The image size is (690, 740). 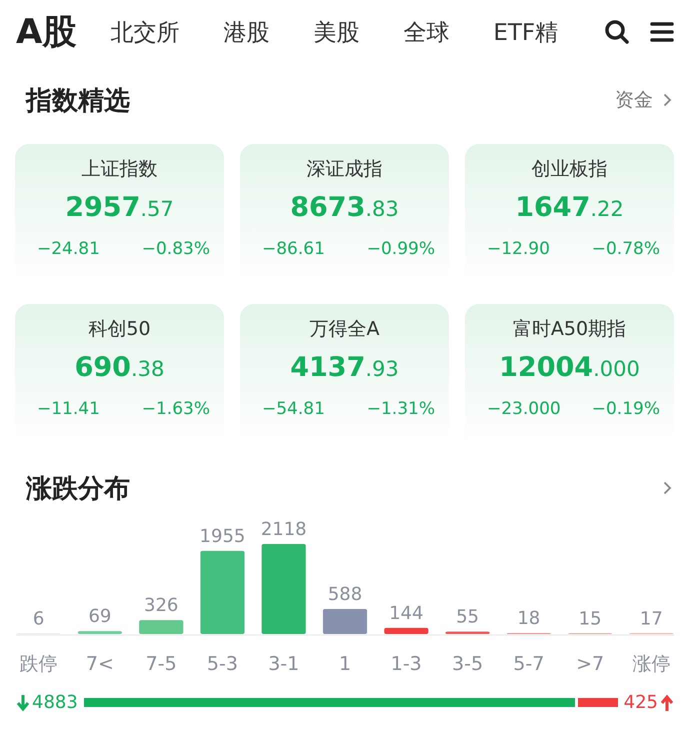 I want to click on bar-value: 69, so click(x=100, y=617).